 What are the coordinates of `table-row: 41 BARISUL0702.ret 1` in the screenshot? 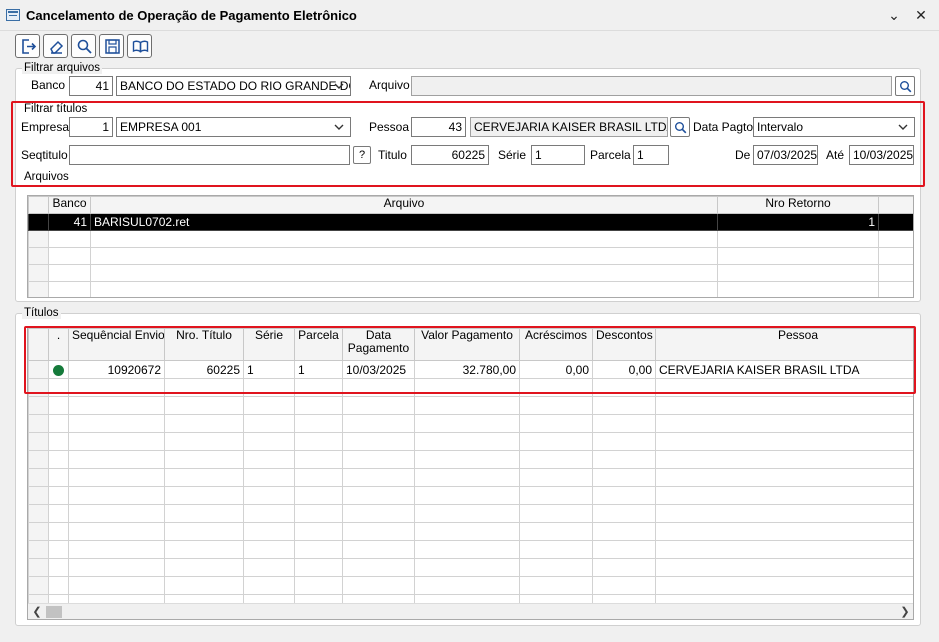 It's located at (470, 222).